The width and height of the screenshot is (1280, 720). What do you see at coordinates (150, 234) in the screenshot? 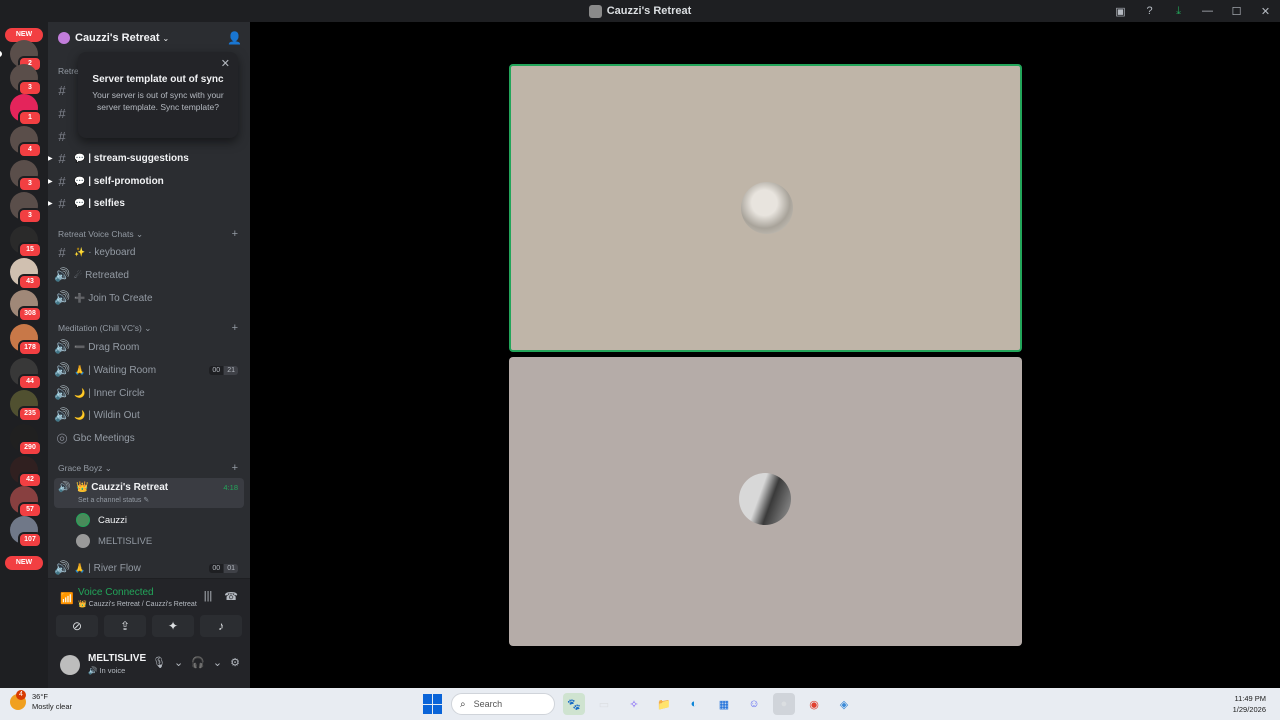
I see `category-voice-chats: Retreat Voice Chats ⌄ +` at bounding box center [150, 234].